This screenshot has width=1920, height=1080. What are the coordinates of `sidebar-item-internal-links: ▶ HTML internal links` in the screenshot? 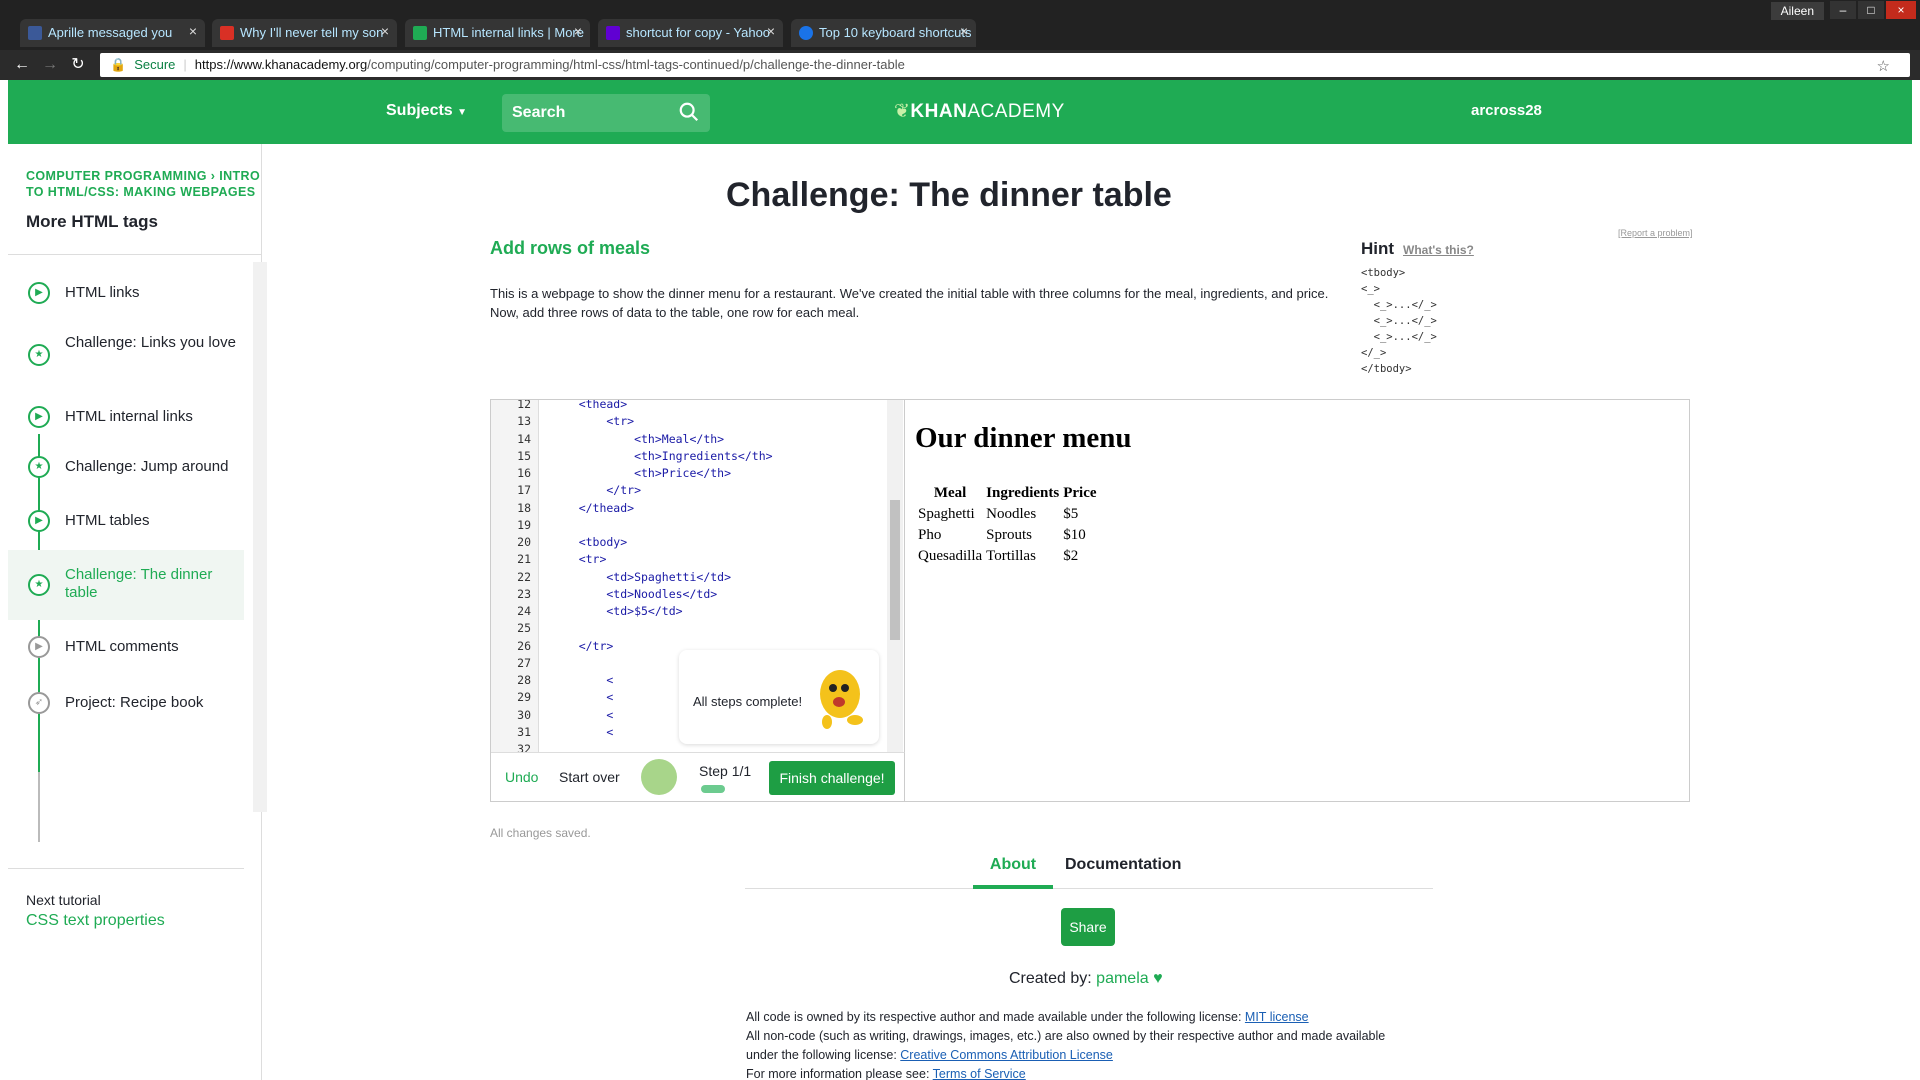 It's located at (126, 417).